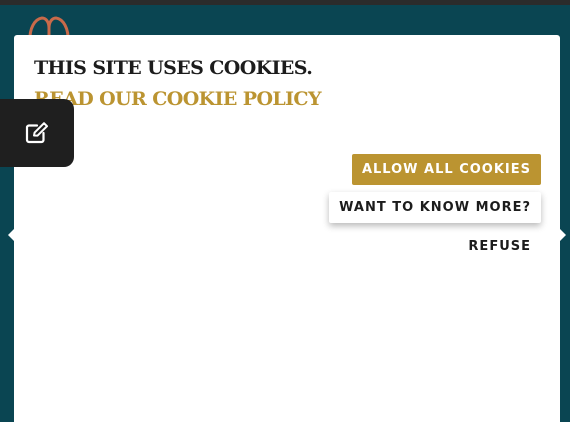 The width and height of the screenshot is (570, 422). I want to click on cookie-policy-link: READ OUR COOKIE POLICY, so click(178, 99).